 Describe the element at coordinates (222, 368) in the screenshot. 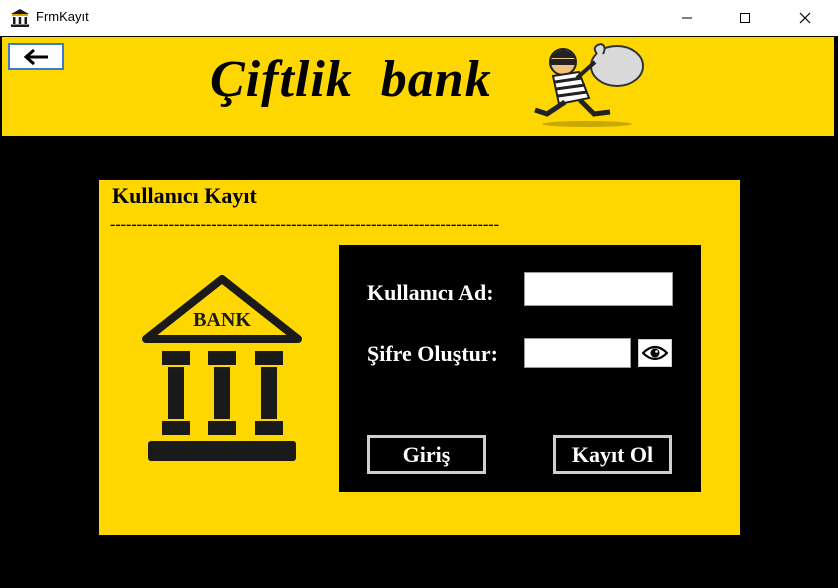

I see `bank-building-icon: BANK` at that location.